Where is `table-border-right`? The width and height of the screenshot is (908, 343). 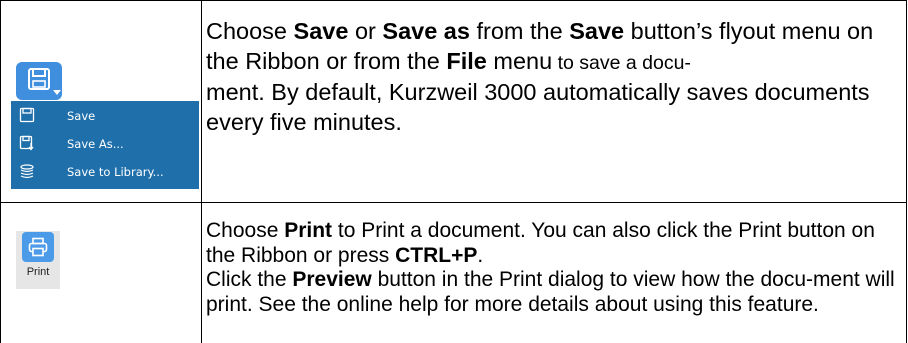
table-border-right is located at coordinates (906, 171).